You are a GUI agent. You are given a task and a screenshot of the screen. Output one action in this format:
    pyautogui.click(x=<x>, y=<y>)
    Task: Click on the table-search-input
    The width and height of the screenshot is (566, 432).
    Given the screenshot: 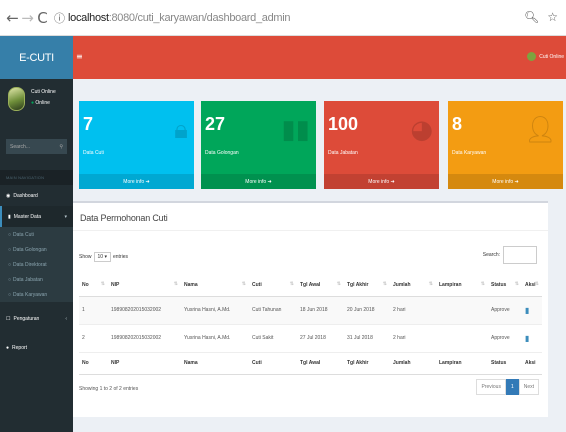 What is the action you would take?
    pyautogui.click(x=520, y=255)
    